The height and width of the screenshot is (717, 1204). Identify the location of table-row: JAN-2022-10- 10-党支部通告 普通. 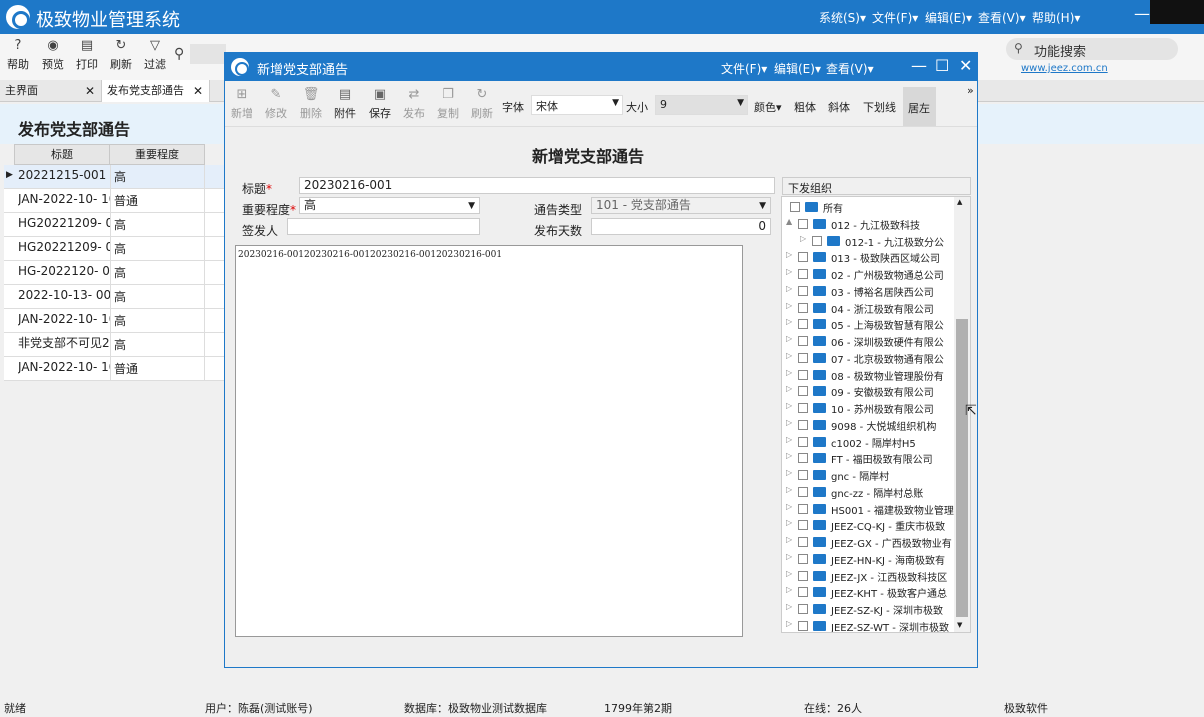
(114, 369).